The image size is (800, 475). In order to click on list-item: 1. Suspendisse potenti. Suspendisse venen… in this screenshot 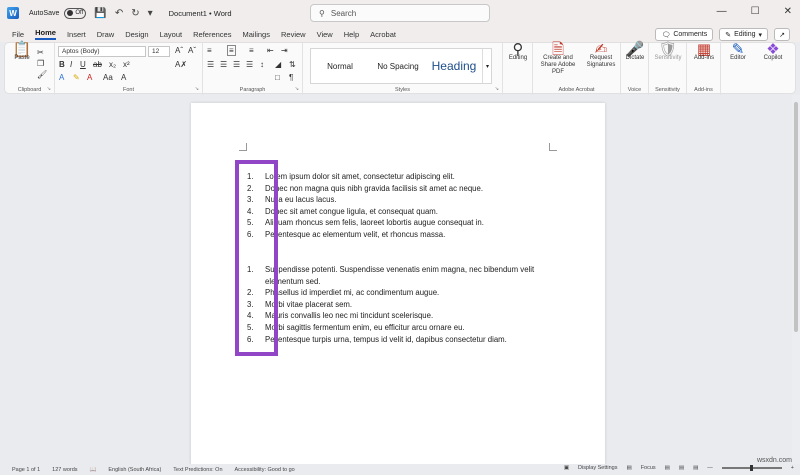, I will do `click(397, 275)`.